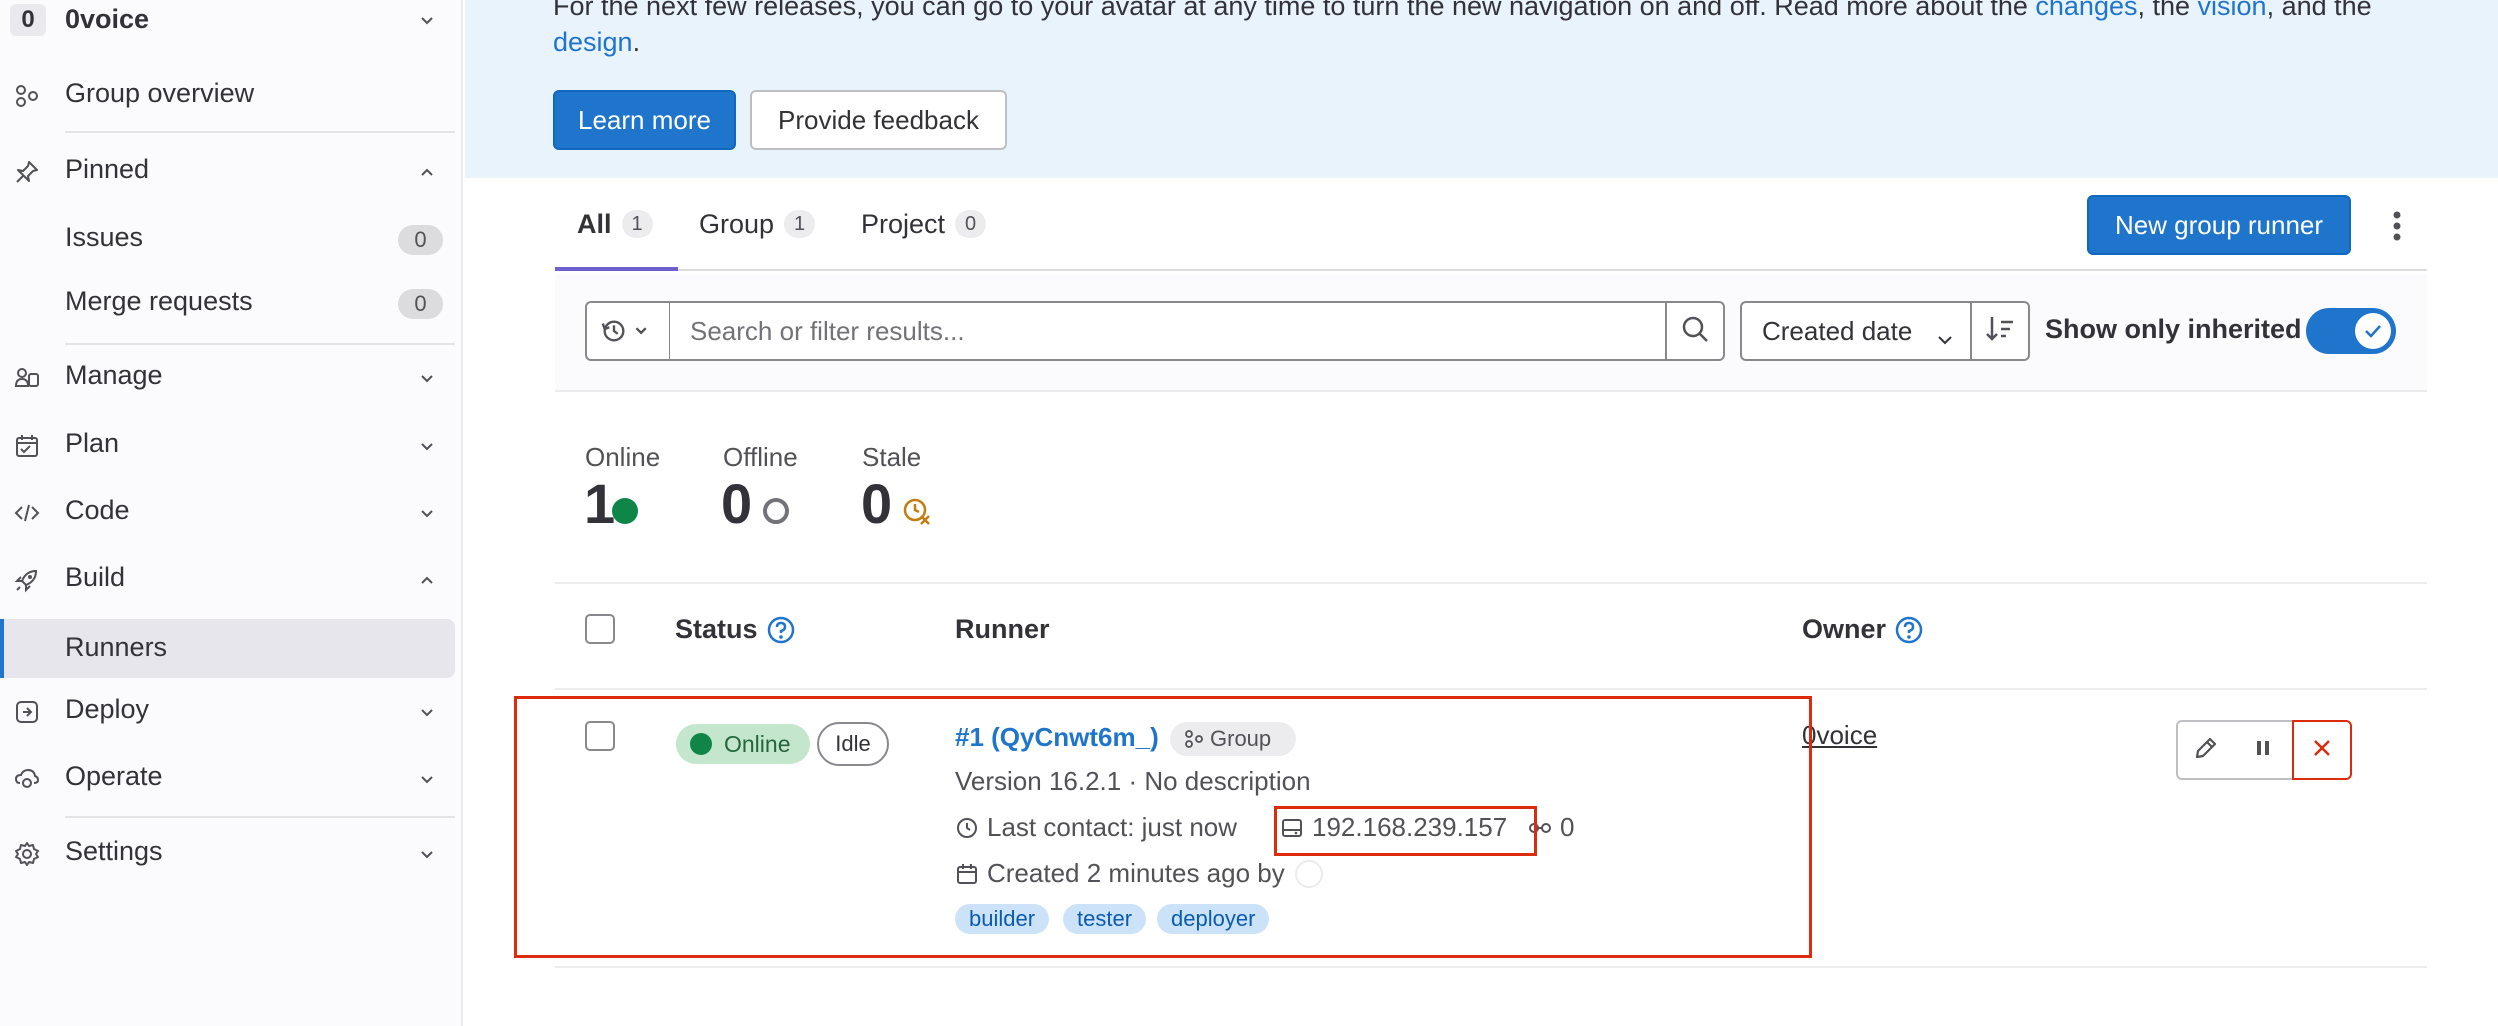 This screenshot has height=1026, width=2498. What do you see at coordinates (227, 513) in the screenshot?
I see `sidebar-item-code: Code` at bounding box center [227, 513].